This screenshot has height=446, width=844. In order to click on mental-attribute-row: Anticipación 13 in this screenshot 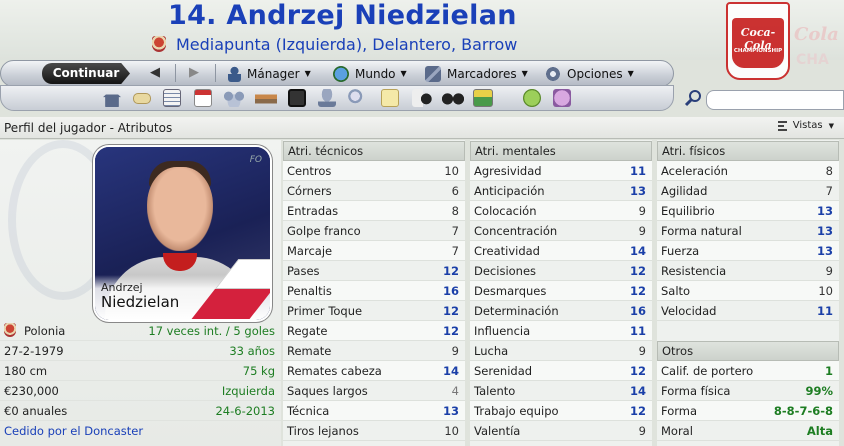, I will do `click(561, 191)`.